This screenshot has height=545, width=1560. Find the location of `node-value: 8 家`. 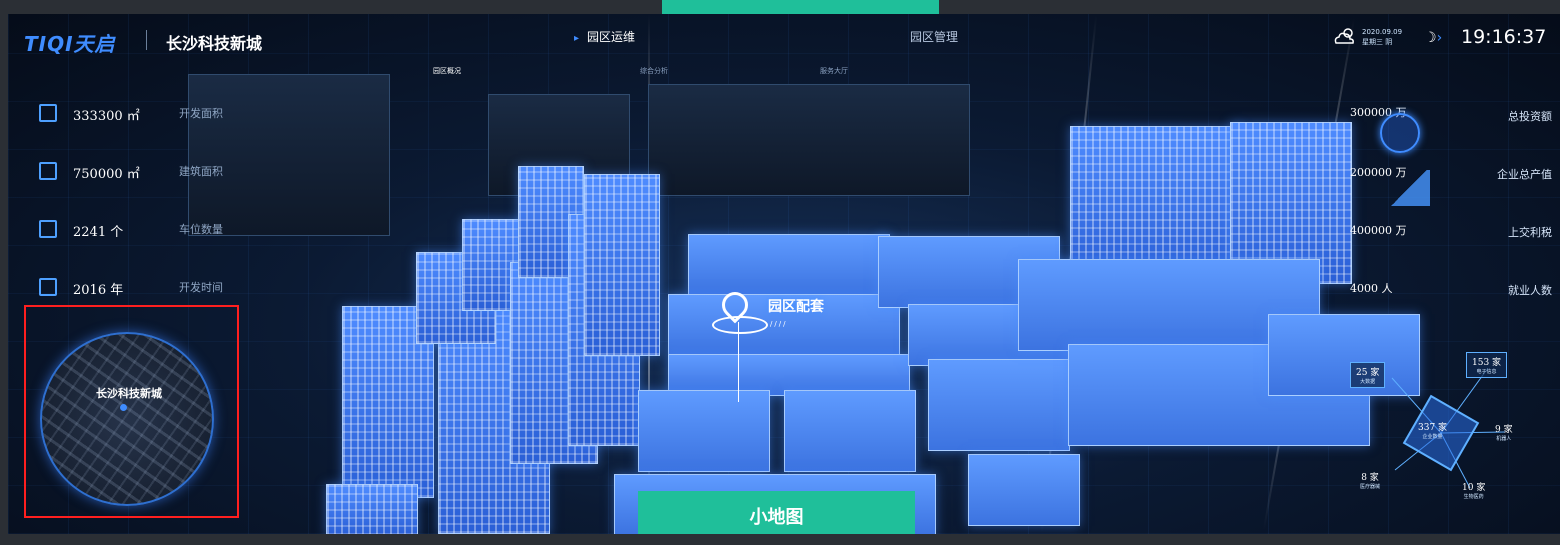

node-value: 8 家 is located at coordinates (1370, 478).